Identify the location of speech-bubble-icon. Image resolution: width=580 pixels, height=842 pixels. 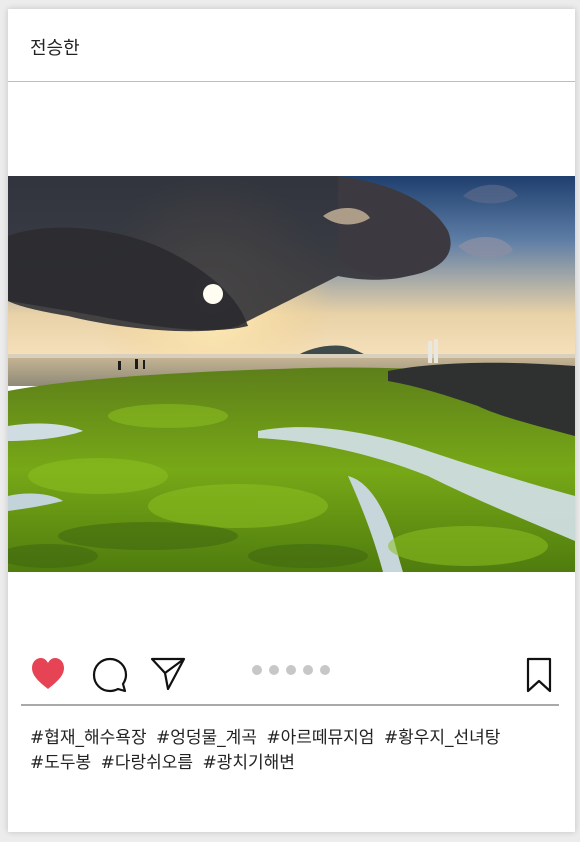
(110, 675).